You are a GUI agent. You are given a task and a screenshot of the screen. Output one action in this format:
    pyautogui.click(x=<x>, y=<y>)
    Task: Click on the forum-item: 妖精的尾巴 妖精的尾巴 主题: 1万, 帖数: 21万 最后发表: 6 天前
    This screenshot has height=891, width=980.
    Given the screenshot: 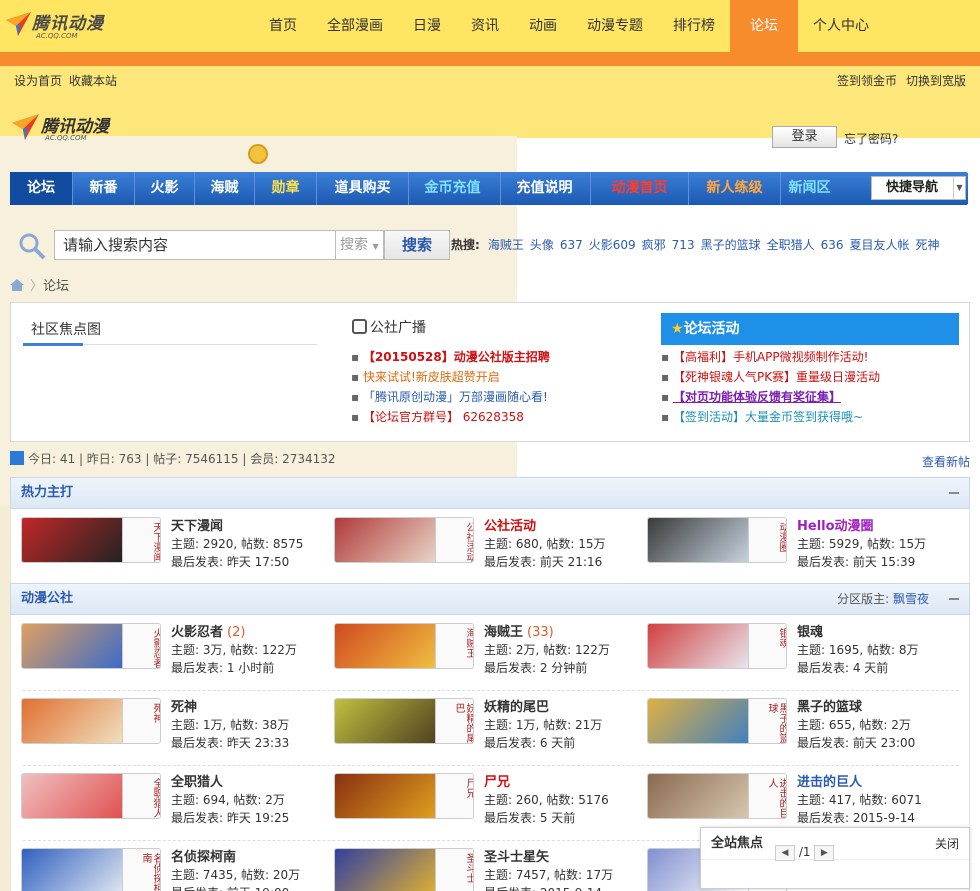 What is the action you would take?
    pyautogui.click(x=479, y=729)
    